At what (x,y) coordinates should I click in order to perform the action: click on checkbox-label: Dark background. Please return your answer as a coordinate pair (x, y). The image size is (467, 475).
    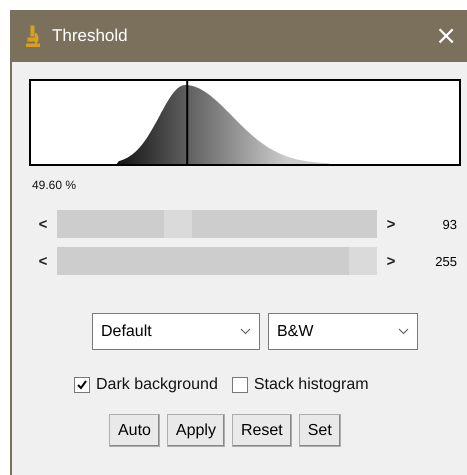
    Looking at the image, I should click on (157, 385).